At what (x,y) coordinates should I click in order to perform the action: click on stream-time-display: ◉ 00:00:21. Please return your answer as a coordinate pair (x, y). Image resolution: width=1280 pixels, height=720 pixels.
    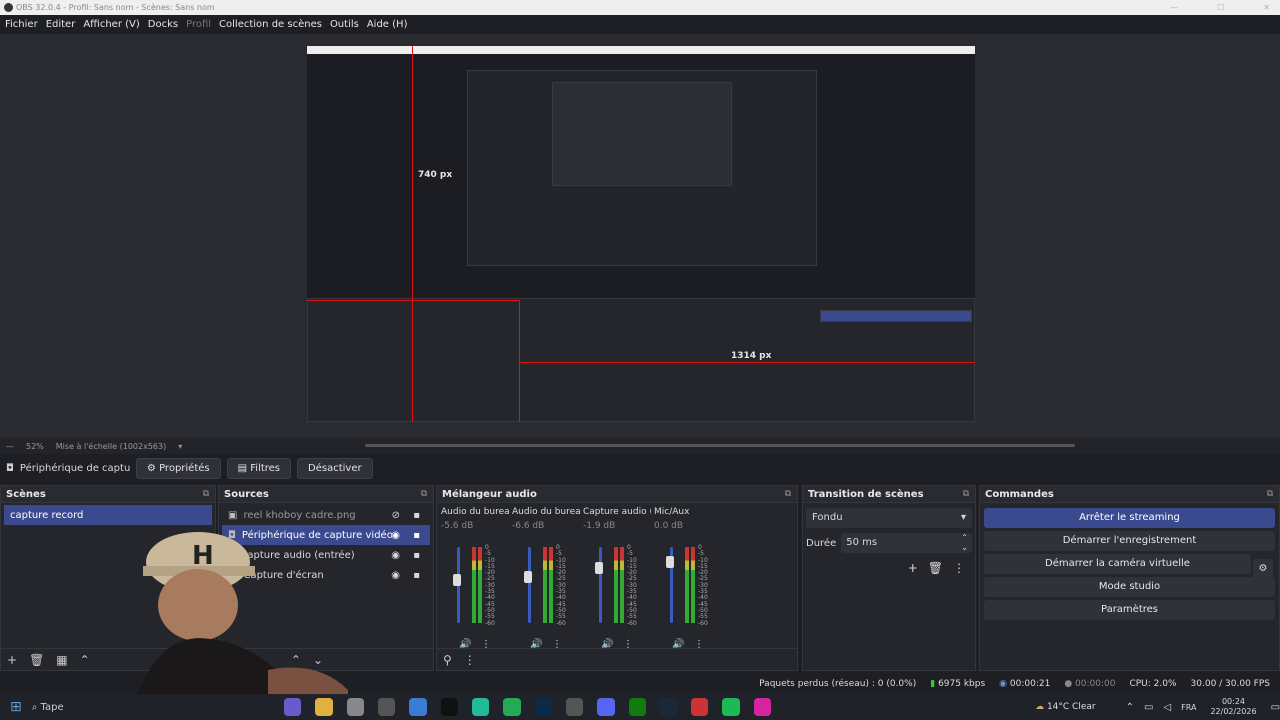
    Looking at the image, I should click on (1024, 684).